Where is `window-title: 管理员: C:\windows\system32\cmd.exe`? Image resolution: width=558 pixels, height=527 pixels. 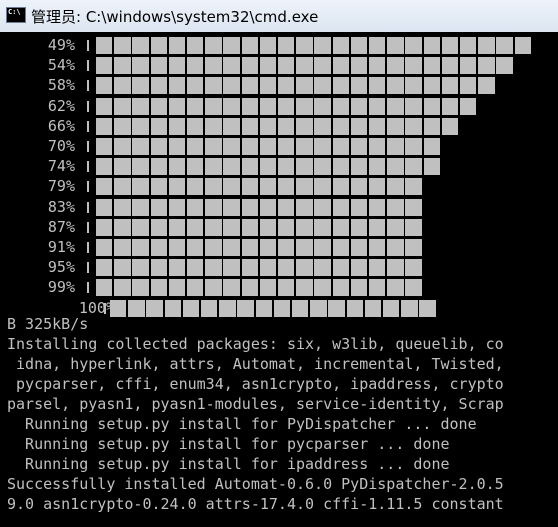 window-title: 管理员: C:\windows\system32\cmd.exe is located at coordinates (175, 17).